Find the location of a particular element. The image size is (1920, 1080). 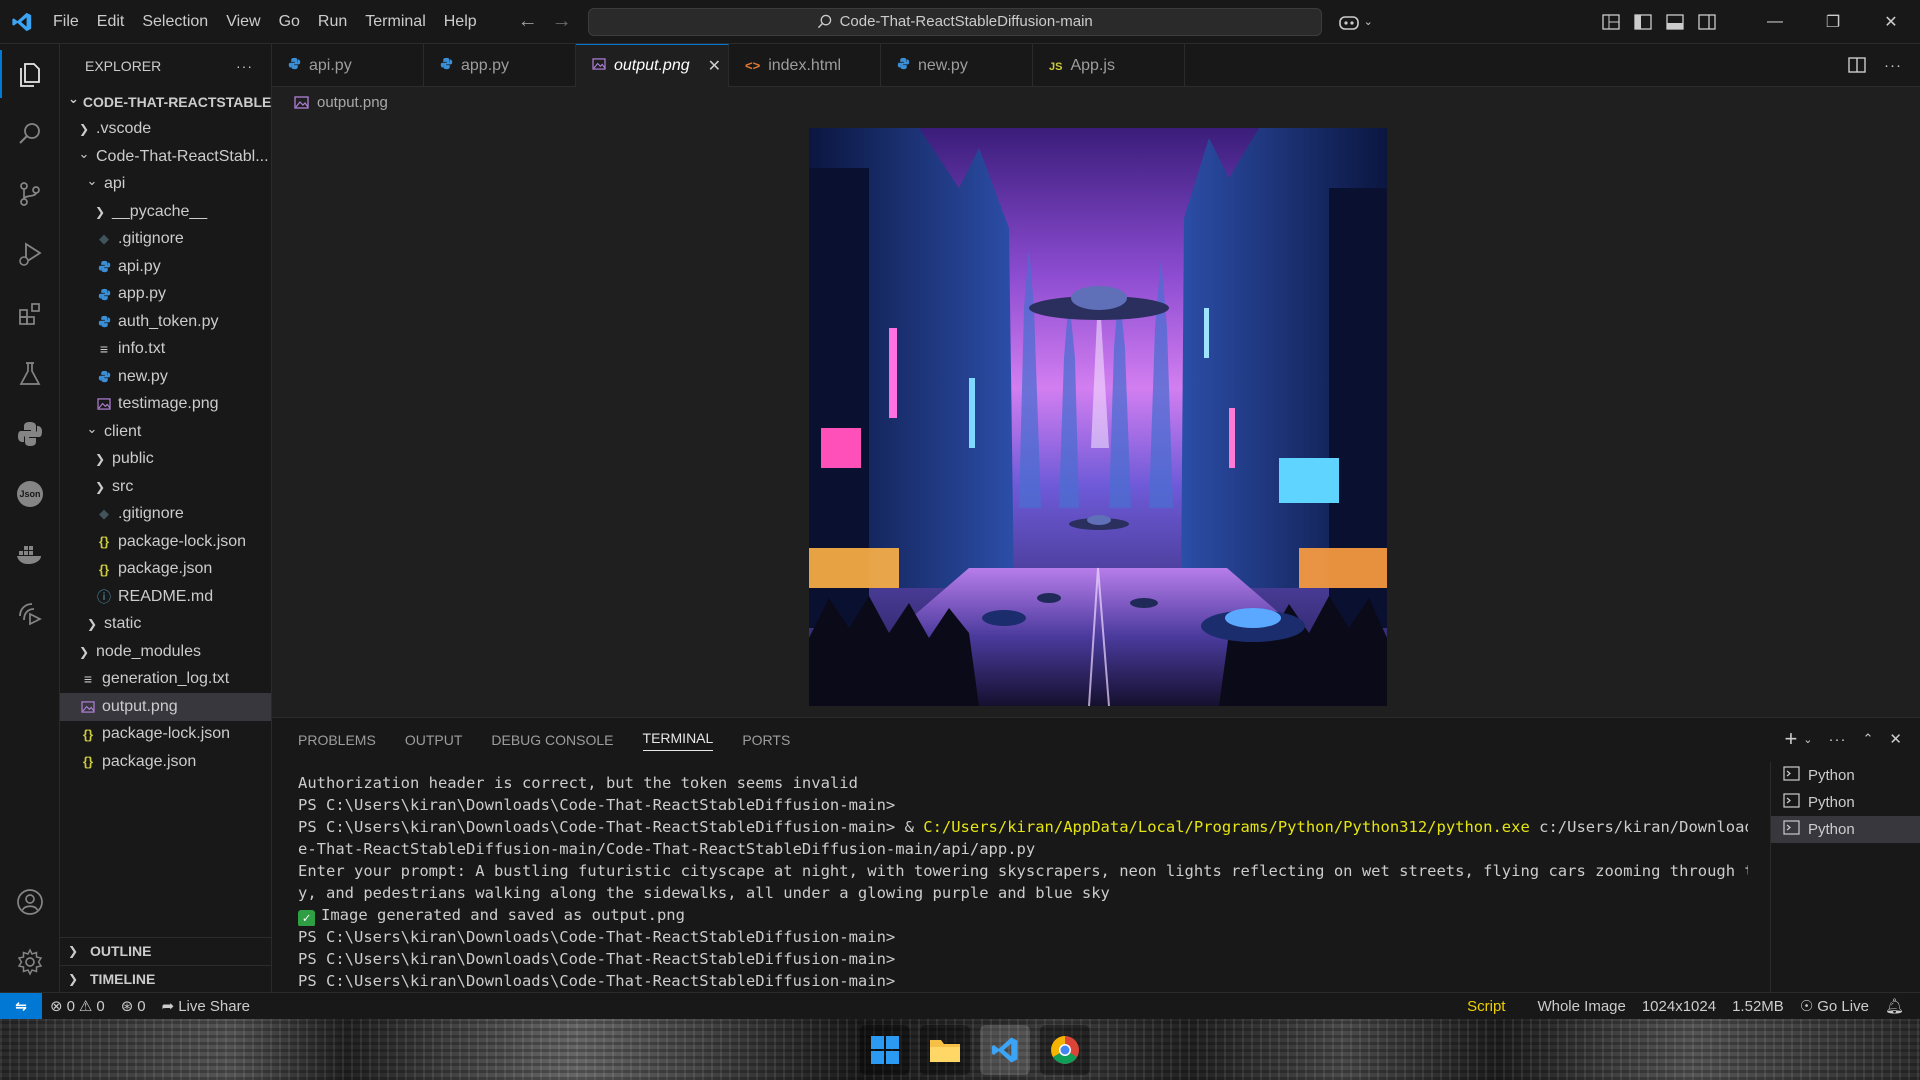

tab-output-png: output.png ✕ is located at coordinates (652, 65).